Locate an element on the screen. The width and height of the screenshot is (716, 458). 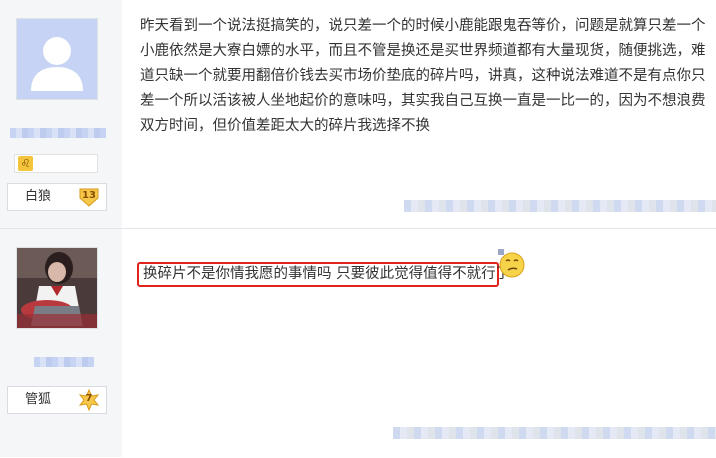
user-photo-avatar is located at coordinates (57, 288).